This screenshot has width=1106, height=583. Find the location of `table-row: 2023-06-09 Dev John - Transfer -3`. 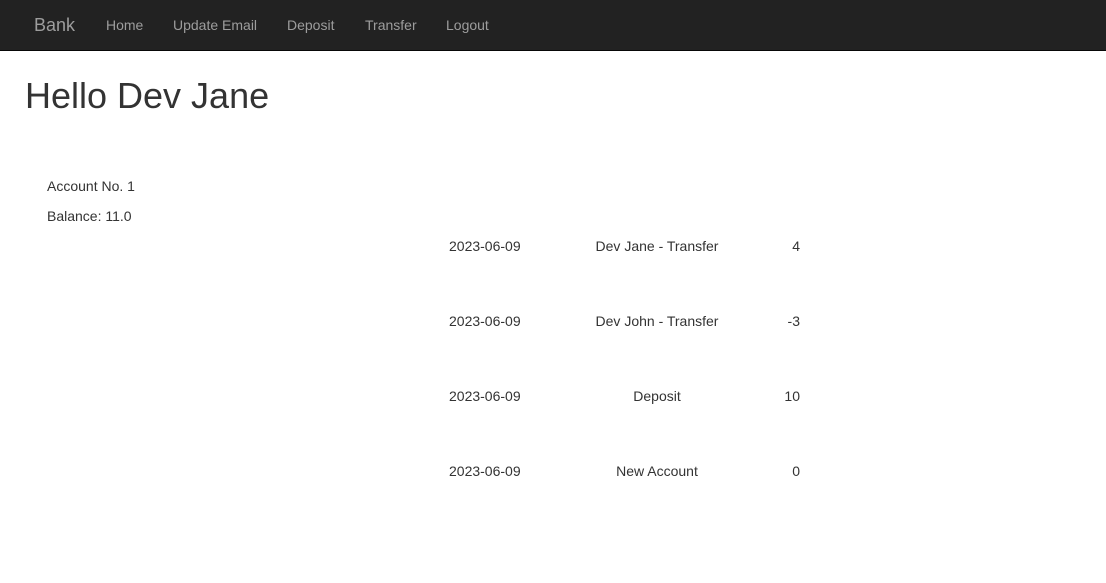

table-row: 2023-06-09 Dev John - Transfer -3 is located at coordinates (625, 321).